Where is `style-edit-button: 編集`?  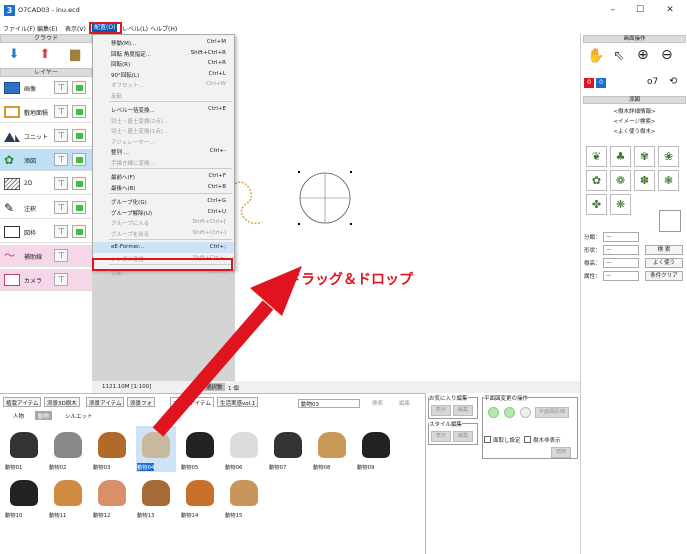
style-edit-button: 編集 is located at coordinates (463, 436).